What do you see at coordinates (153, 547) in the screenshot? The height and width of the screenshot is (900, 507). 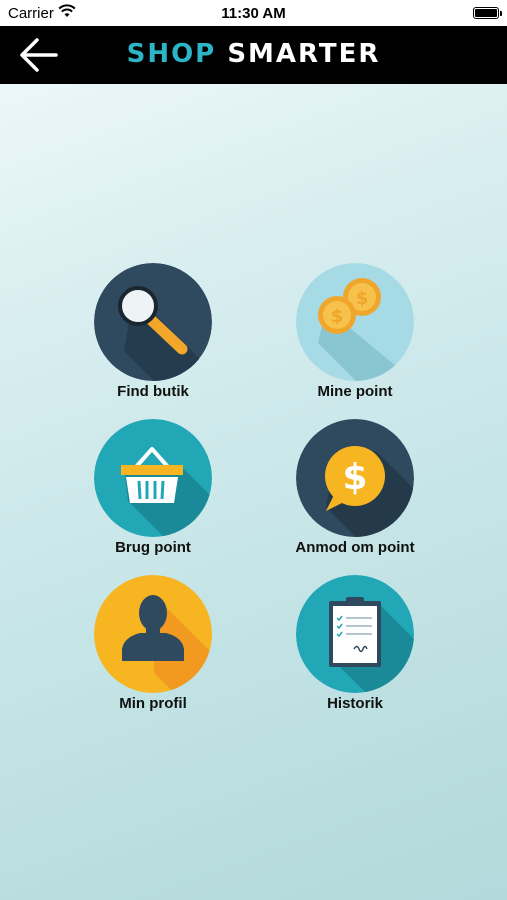 I see `menu-item-label: Brug point` at bounding box center [153, 547].